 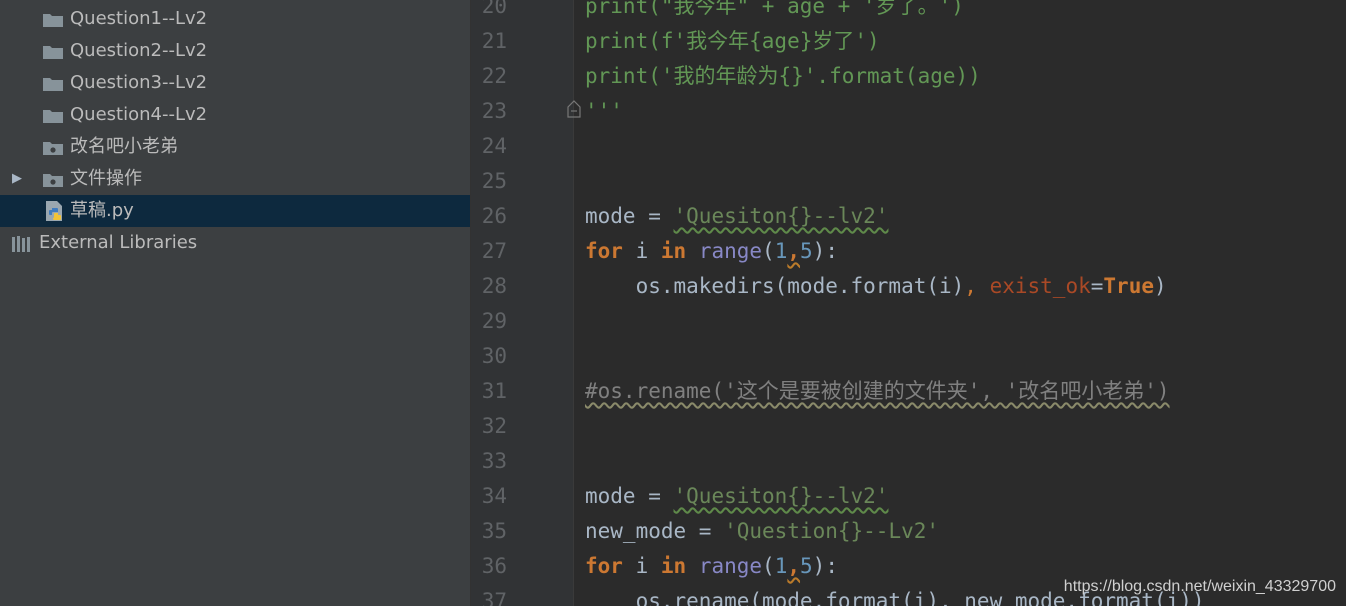 I want to click on tree-item-file-operations: ▶ 文件操作, so click(x=235, y=179).